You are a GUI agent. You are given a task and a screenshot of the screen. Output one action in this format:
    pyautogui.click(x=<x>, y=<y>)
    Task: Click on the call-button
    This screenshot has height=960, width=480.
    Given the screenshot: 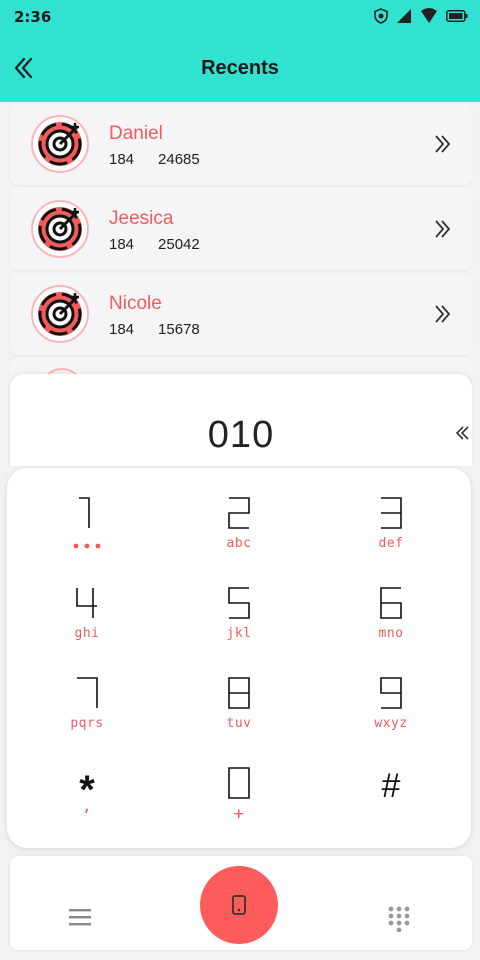 What is the action you would take?
    pyautogui.click(x=239, y=905)
    